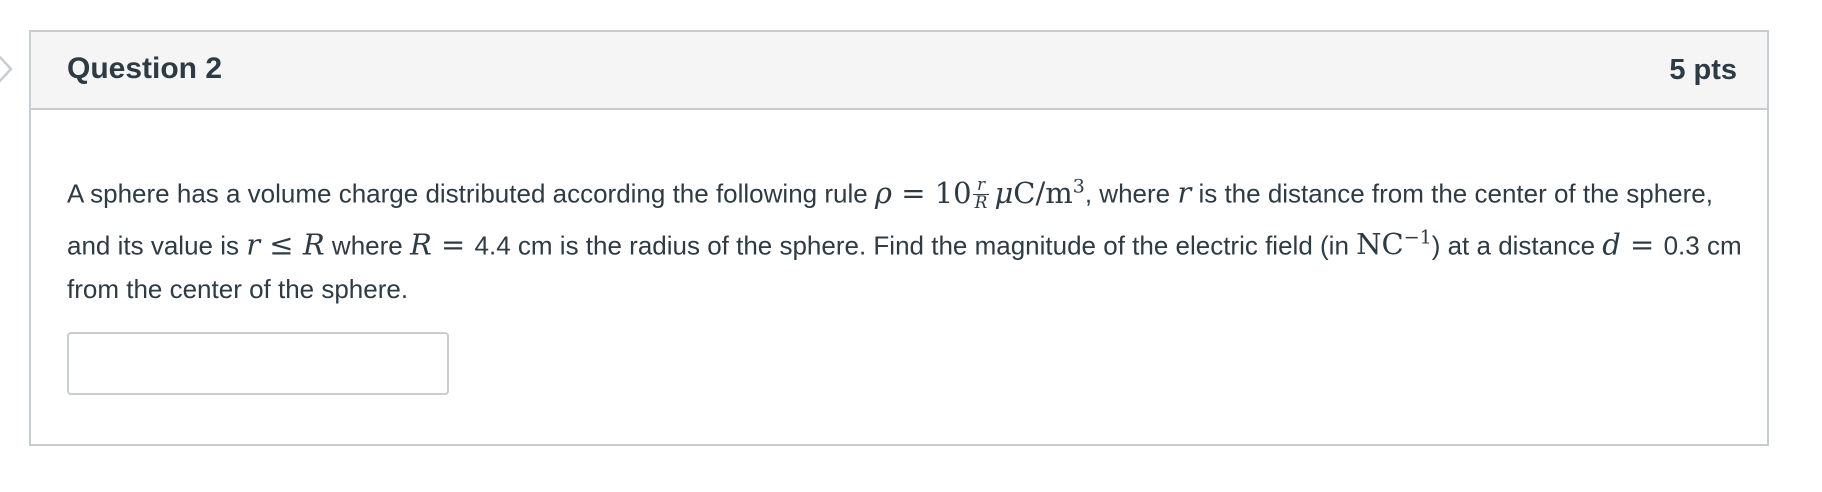 This screenshot has width=1822, height=492. What do you see at coordinates (1131, 193) in the screenshot?
I see `question-text-segment: , where` at bounding box center [1131, 193].